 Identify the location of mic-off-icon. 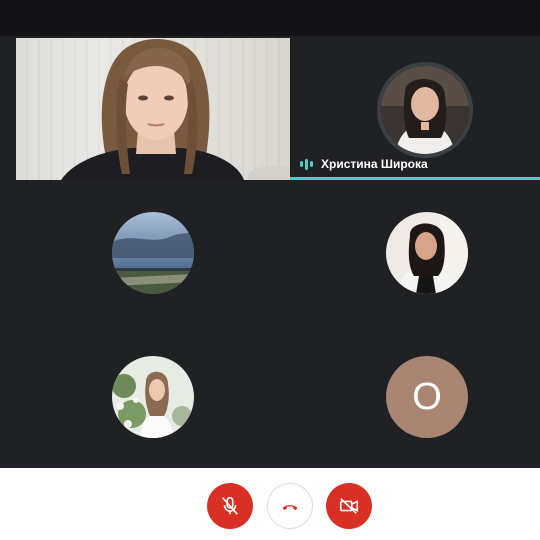
(230, 505).